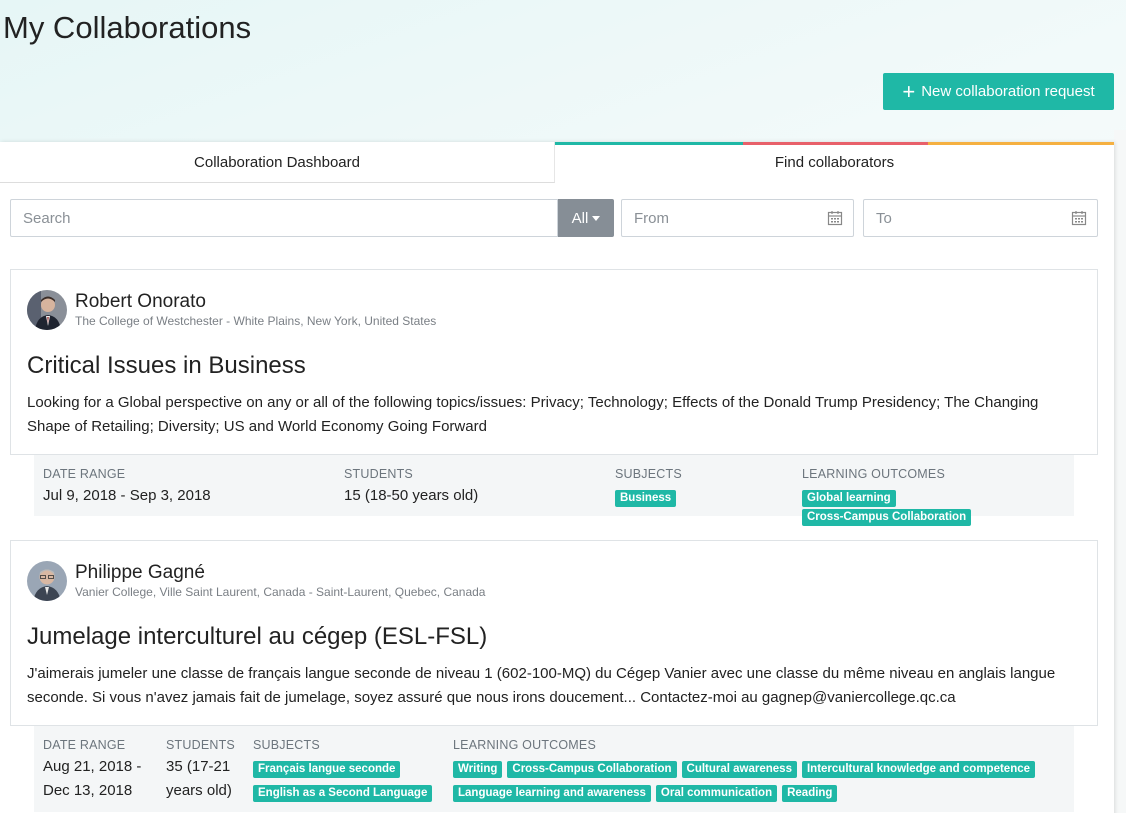 This screenshot has height=813, width=1126. I want to click on to-date-field: To, so click(980, 218).